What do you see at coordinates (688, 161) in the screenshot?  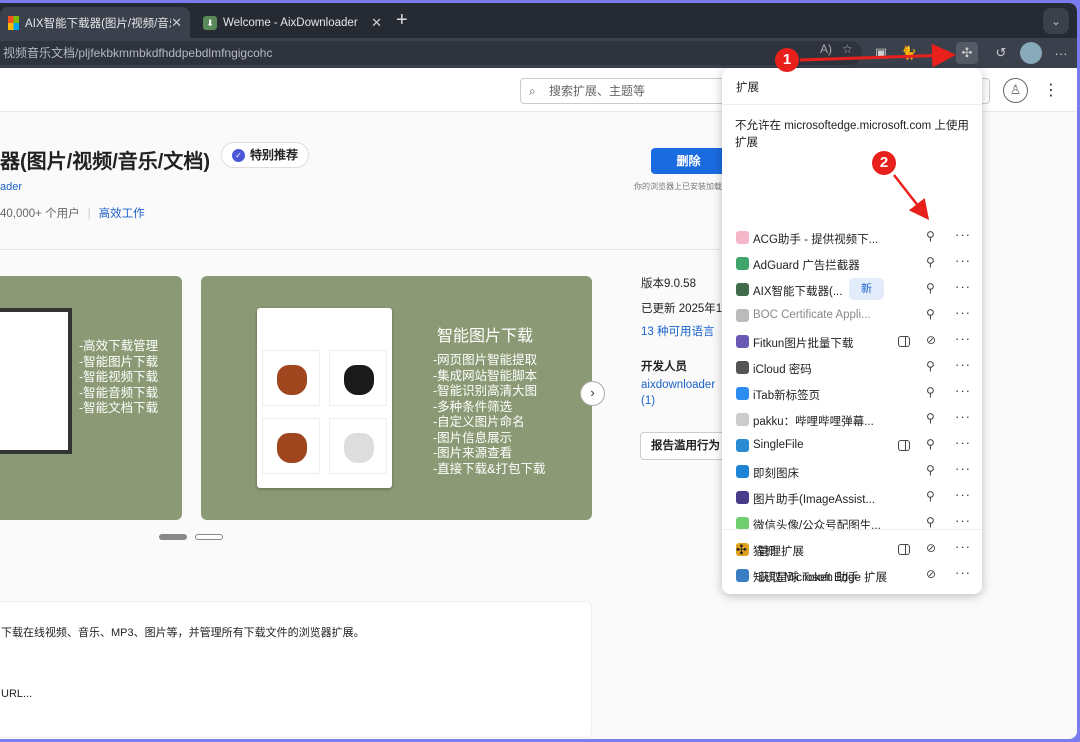 I see `remove-button: 删除` at bounding box center [688, 161].